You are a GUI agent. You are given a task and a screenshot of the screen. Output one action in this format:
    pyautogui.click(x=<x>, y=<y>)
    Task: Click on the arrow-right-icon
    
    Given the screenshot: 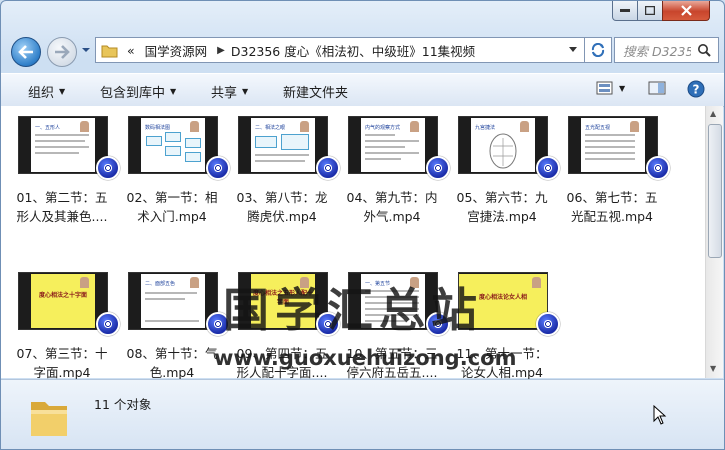 What is the action you would take?
    pyautogui.click(x=62, y=52)
    